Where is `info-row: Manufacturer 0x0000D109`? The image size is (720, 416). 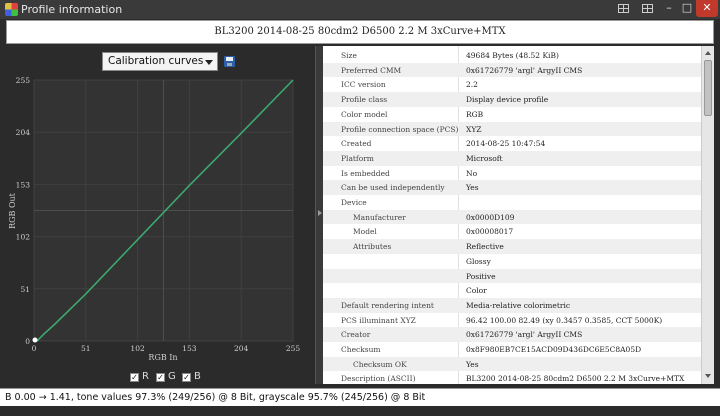
info-row: Manufacturer 0x0000D109 is located at coordinates (512, 217).